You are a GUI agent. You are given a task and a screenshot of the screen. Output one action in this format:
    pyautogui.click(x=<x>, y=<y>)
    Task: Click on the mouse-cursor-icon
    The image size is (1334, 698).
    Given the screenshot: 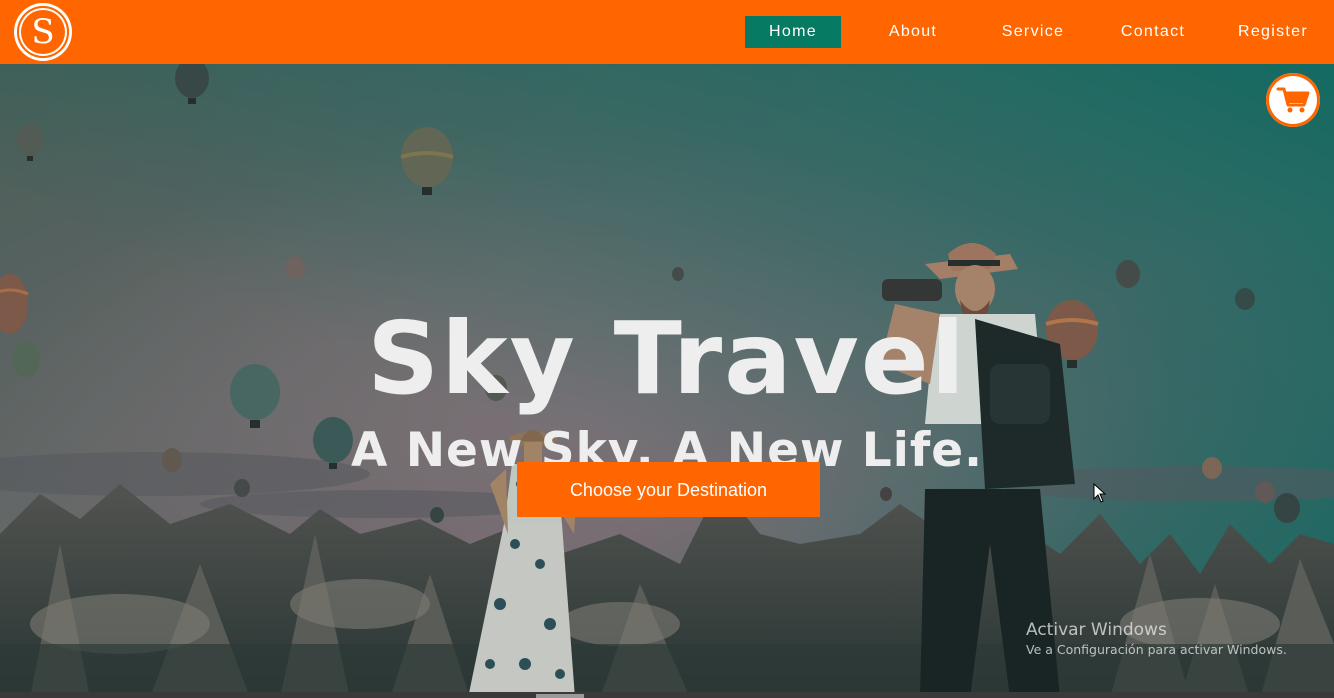 What is the action you would take?
    pyautogui.click(x=1100, y=493)
    